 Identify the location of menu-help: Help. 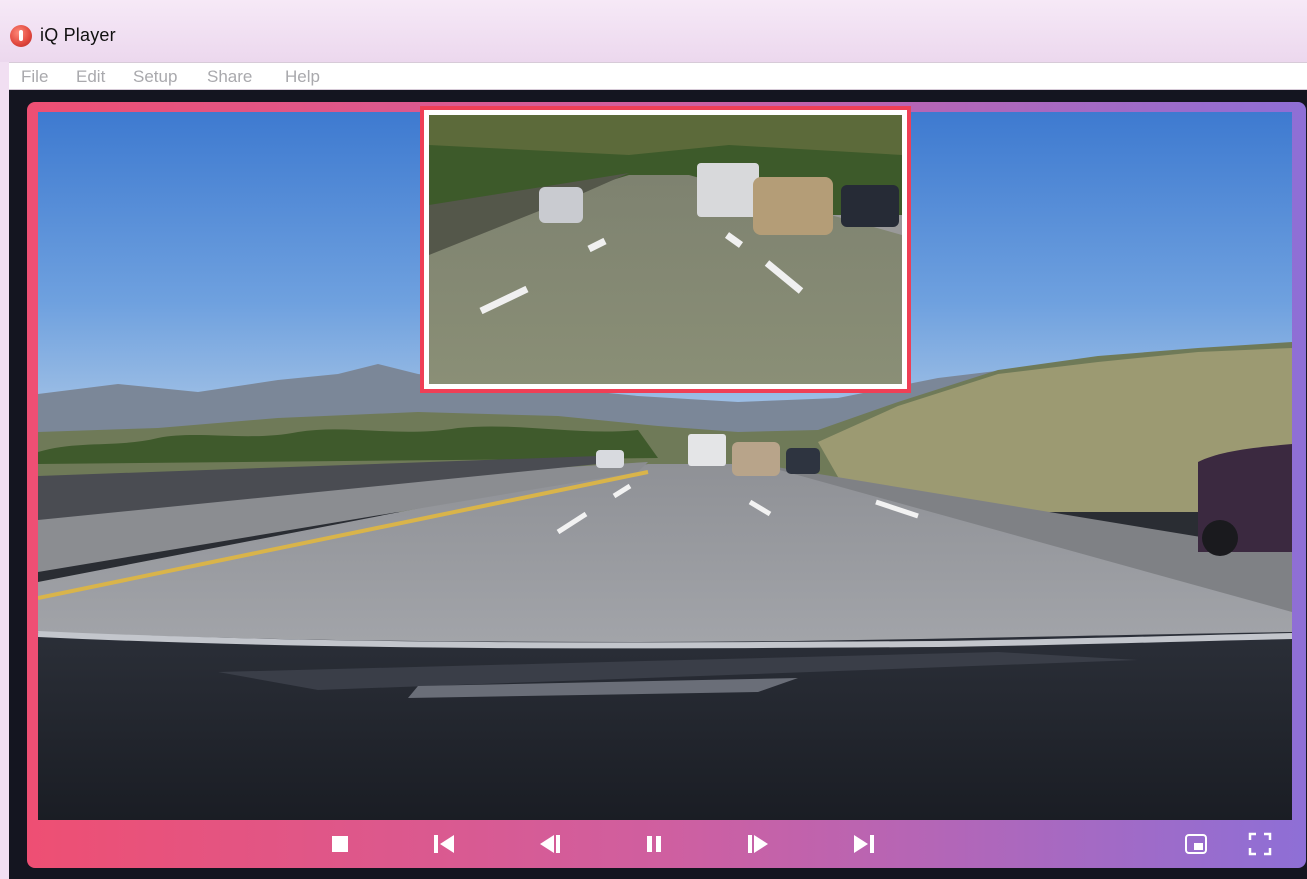
(302, 77).